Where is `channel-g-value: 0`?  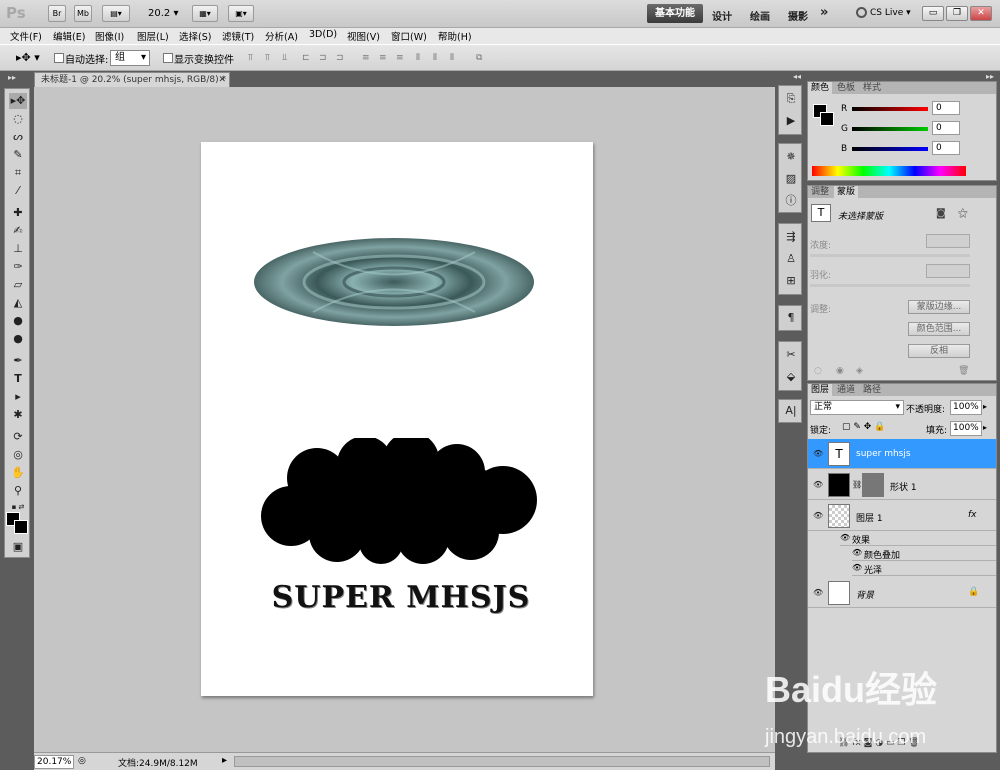 channel-g-value: 0 is located at coordinates (946, 128).